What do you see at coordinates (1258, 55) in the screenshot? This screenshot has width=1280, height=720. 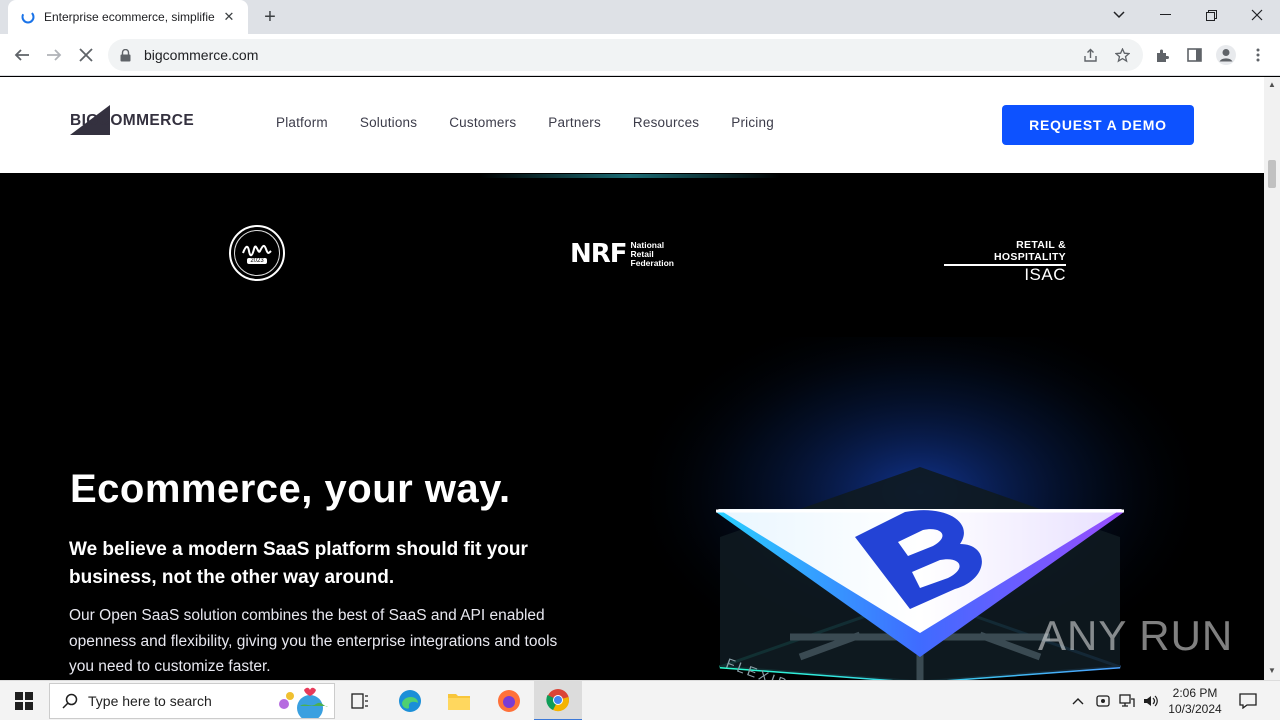 I see `browser-menu-icon` at bounding box center [1258, 55].